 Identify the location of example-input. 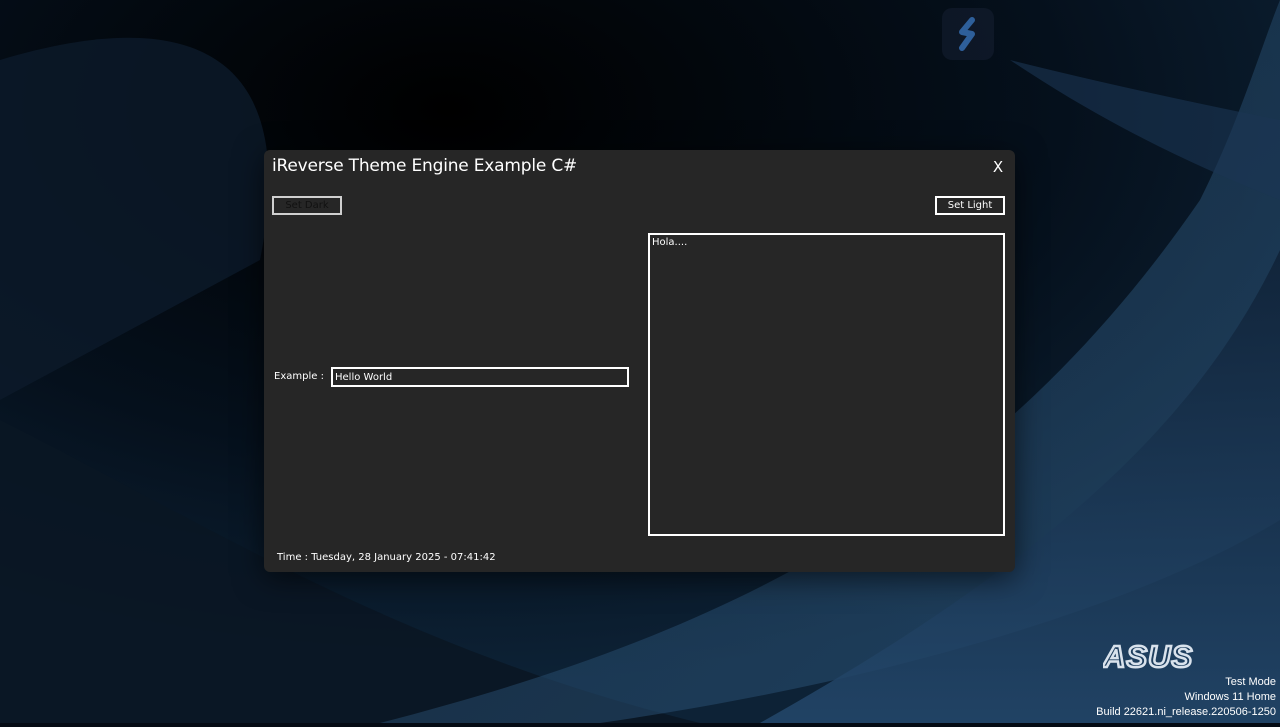
(480, 377).